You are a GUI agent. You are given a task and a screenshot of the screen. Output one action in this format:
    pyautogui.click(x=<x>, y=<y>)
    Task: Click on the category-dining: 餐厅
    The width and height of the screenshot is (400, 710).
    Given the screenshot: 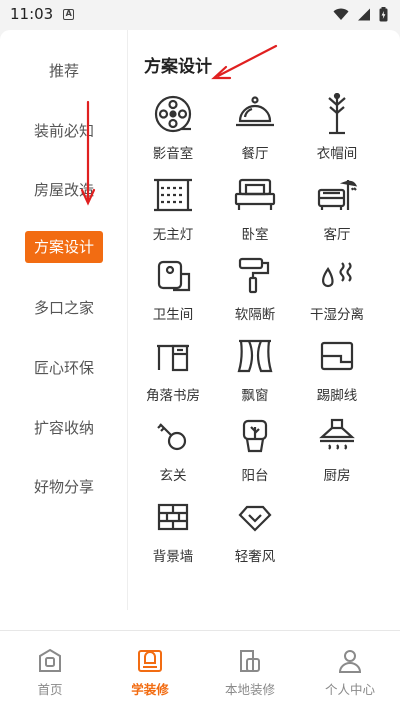 What is the action you would take?
    pyautogui.click(x=255, y=130)
    